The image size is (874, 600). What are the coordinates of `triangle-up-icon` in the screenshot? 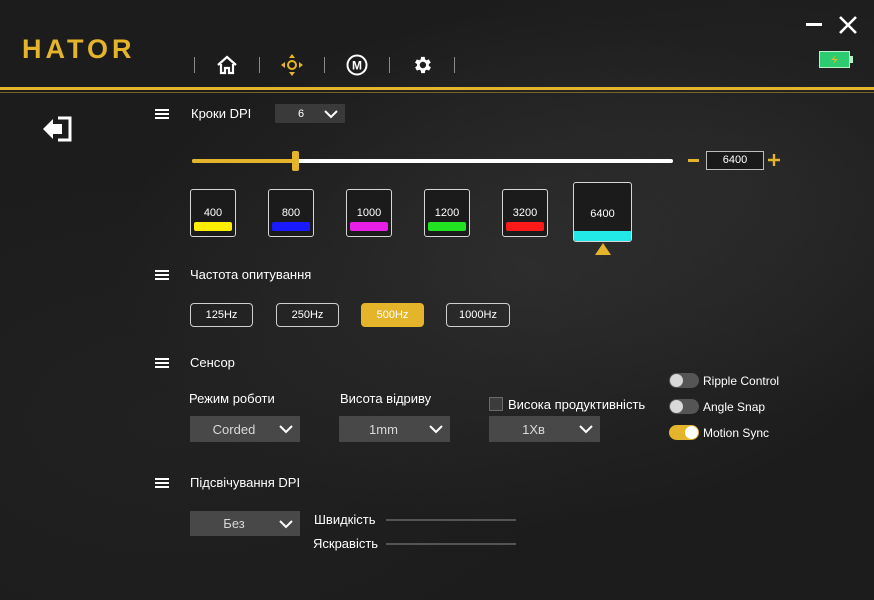 It's located at (603, 249).